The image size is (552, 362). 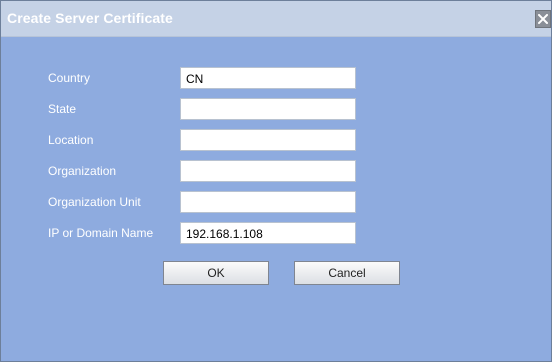 I want to click on organization-unit-label: Organization Unit, so click(x=94, y=202).